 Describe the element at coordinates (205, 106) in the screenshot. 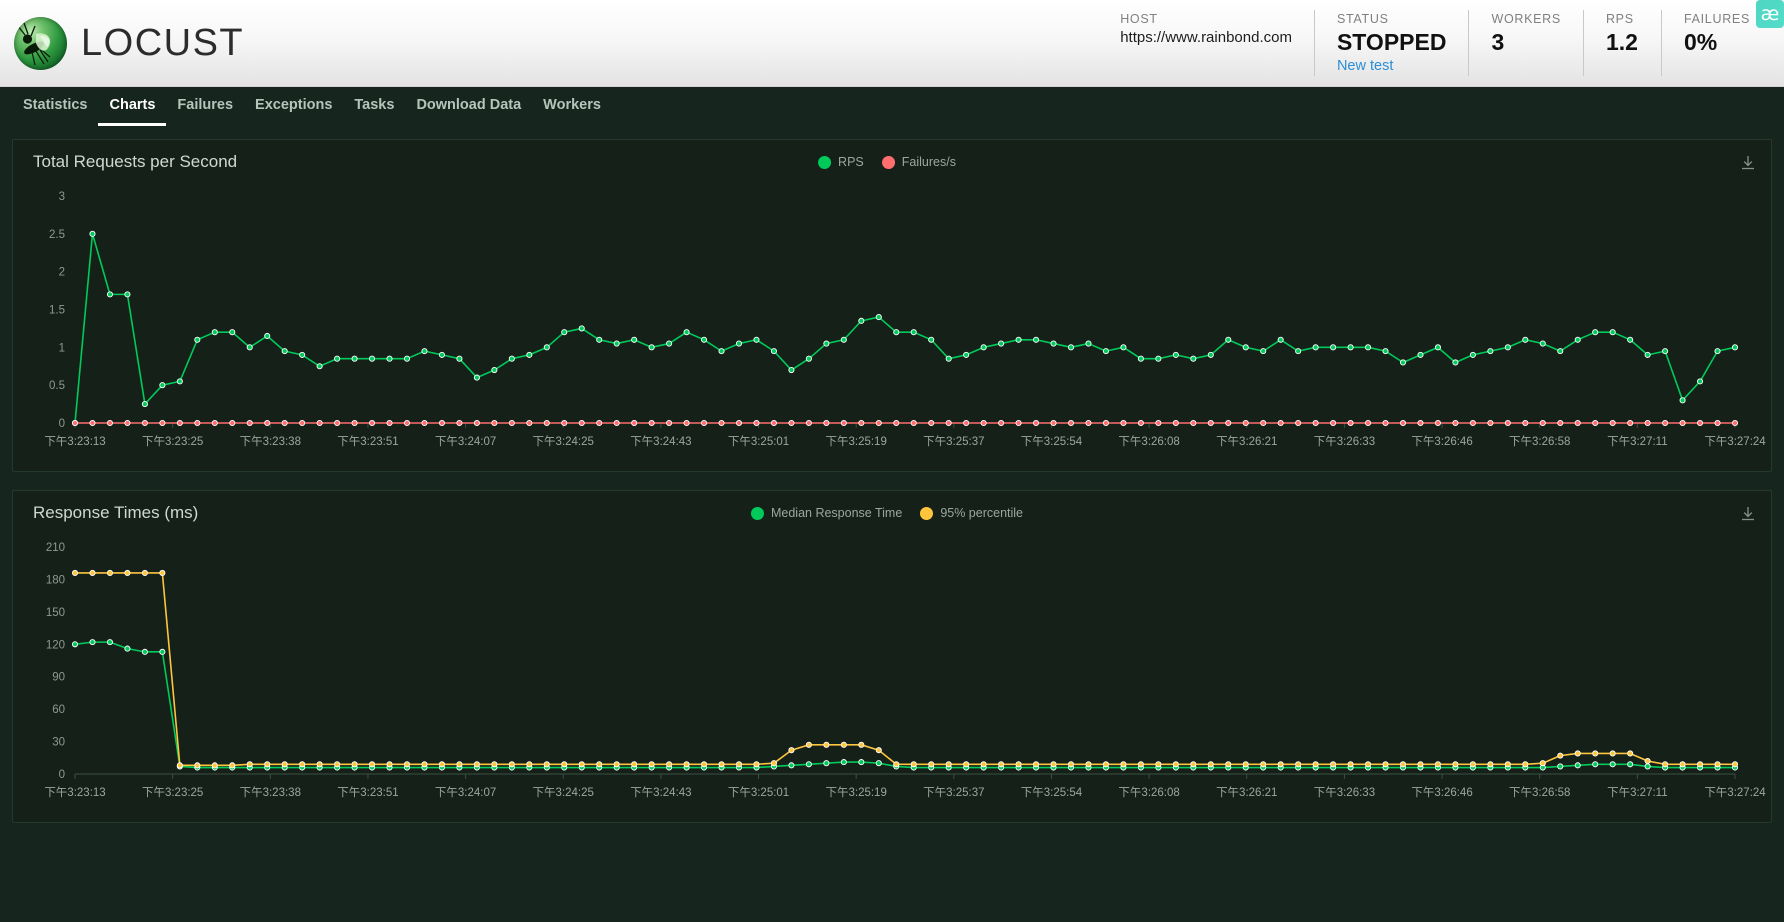

I see `tab-failures: Failures` at that location.